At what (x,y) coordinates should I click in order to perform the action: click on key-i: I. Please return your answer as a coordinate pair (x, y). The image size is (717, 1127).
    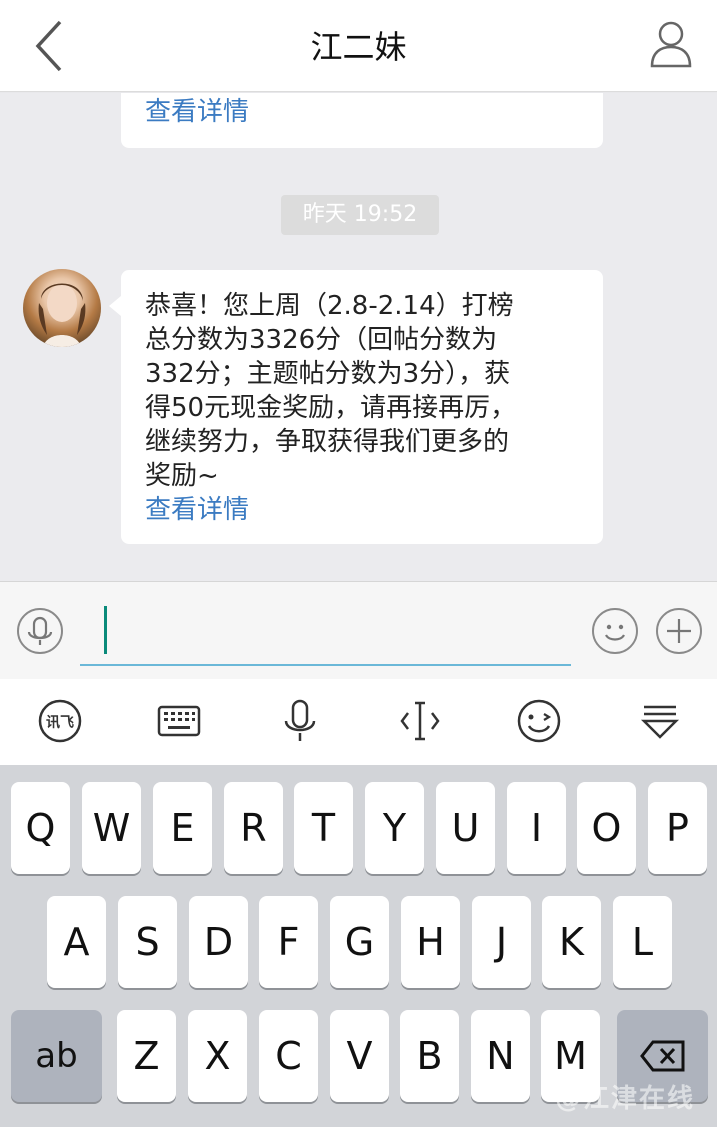
    Looking at the image, I should click on (536, 828).